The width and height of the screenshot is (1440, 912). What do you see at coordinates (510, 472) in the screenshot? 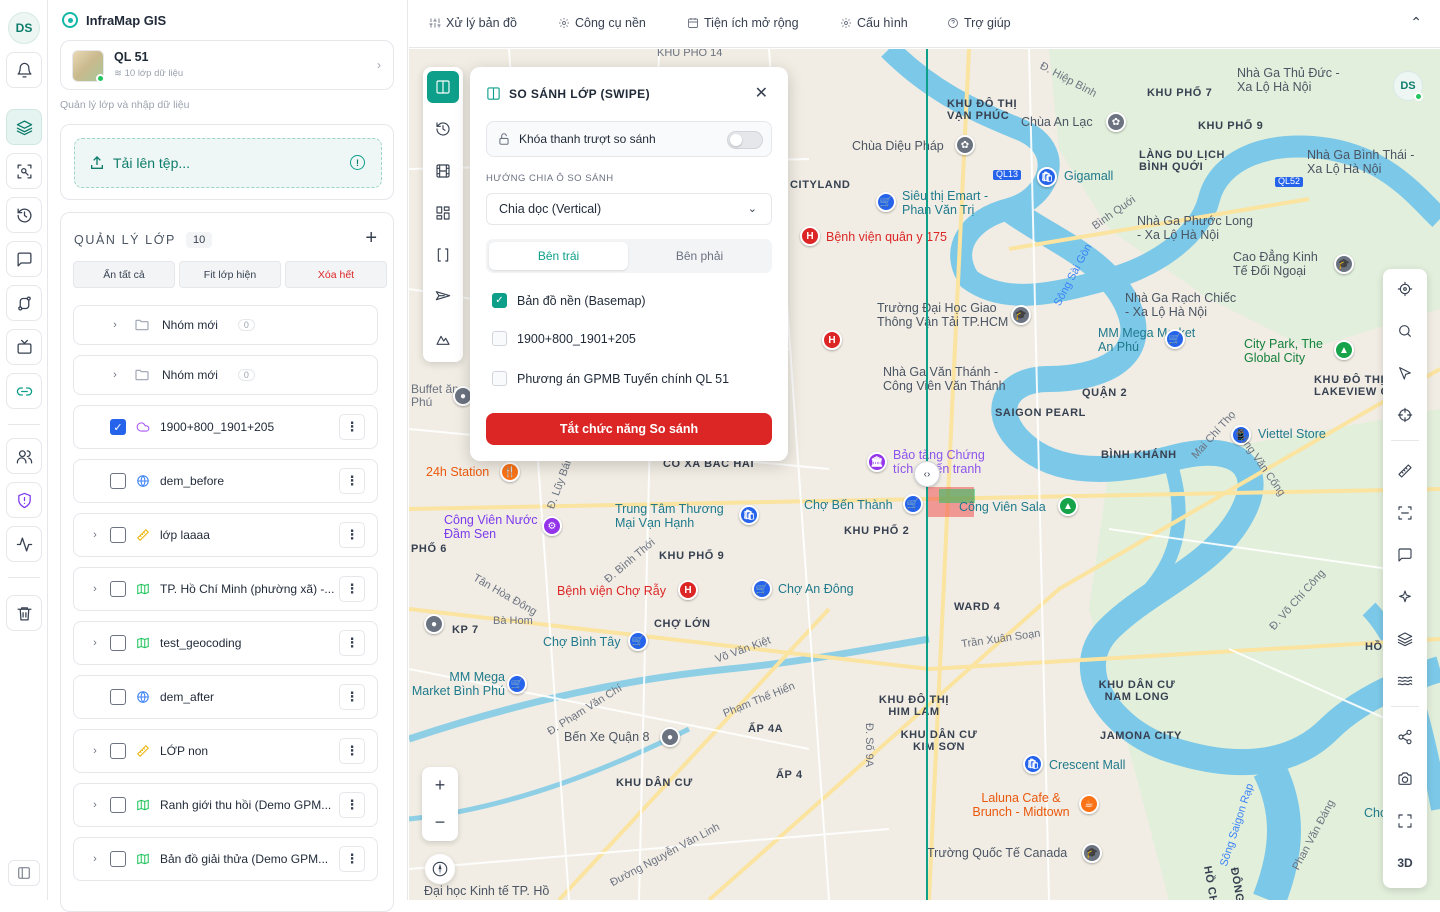
I see `restaurant-marker-icon: 🍴` at bounding box center [510, 472].